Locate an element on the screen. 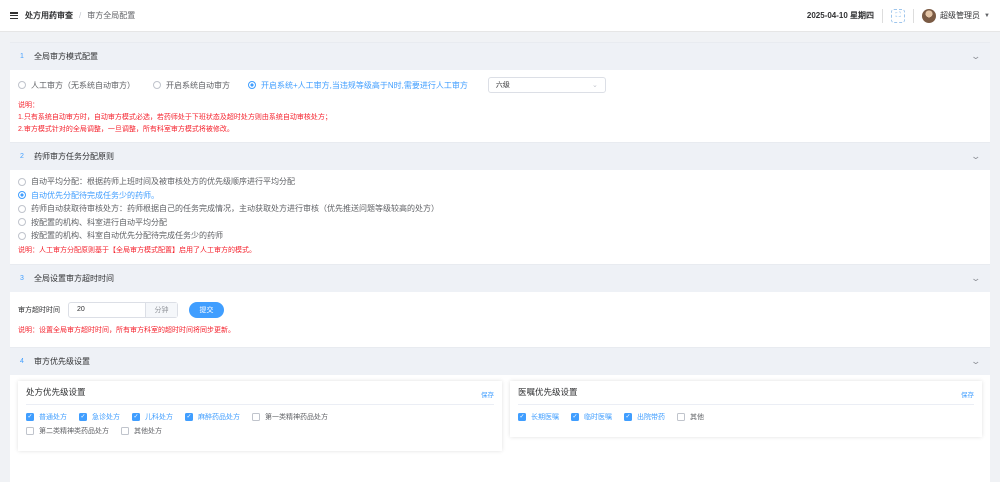 Image resolution: width=1000 pixels, height=482 pixels. note-line: 说明： is located at coordinates (28, 105).